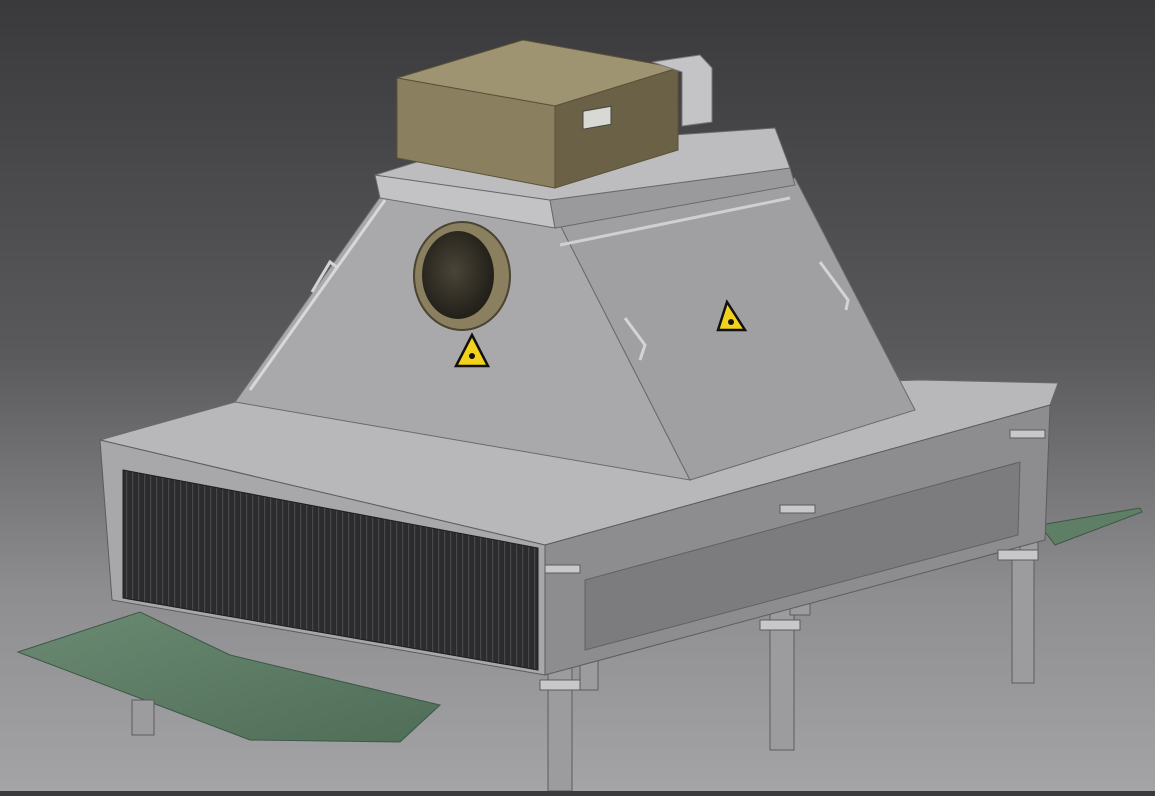 The width and height of the screenshot is (1155, 796). I want to click on round-porthole-icon, so click(462, 276).